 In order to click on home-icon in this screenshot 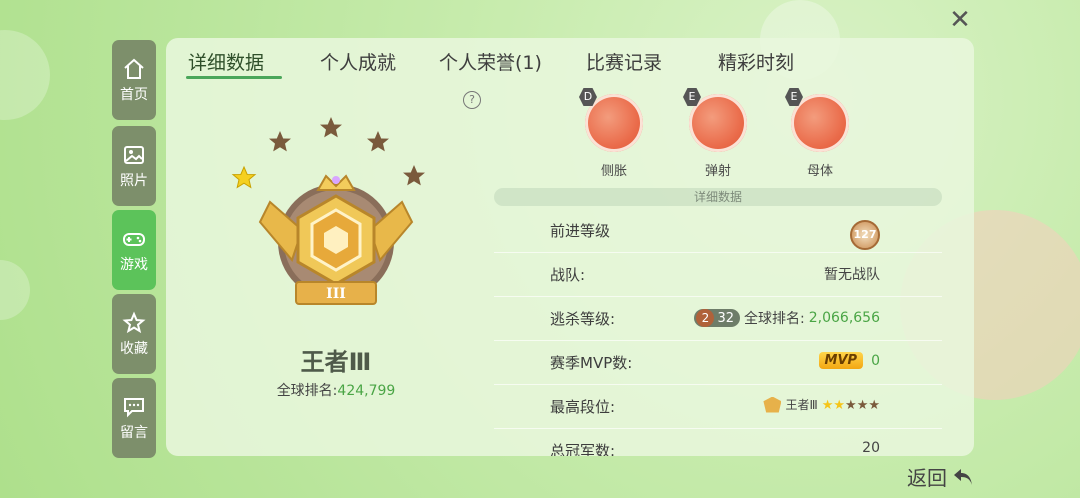, I will do `click(134, 68)`.